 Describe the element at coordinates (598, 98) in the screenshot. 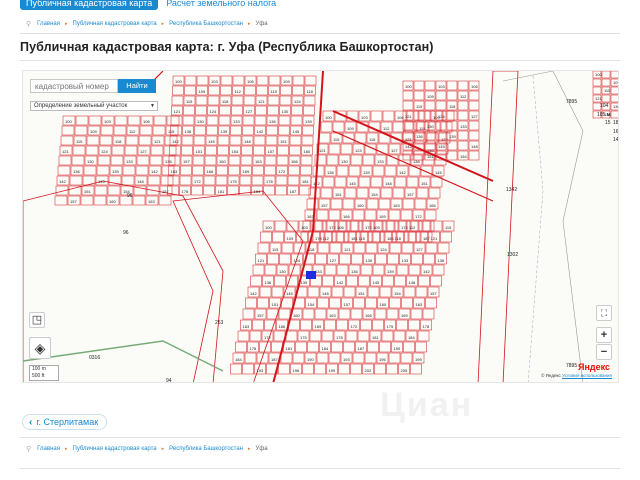

I see `parcel-number: 121` at that location.